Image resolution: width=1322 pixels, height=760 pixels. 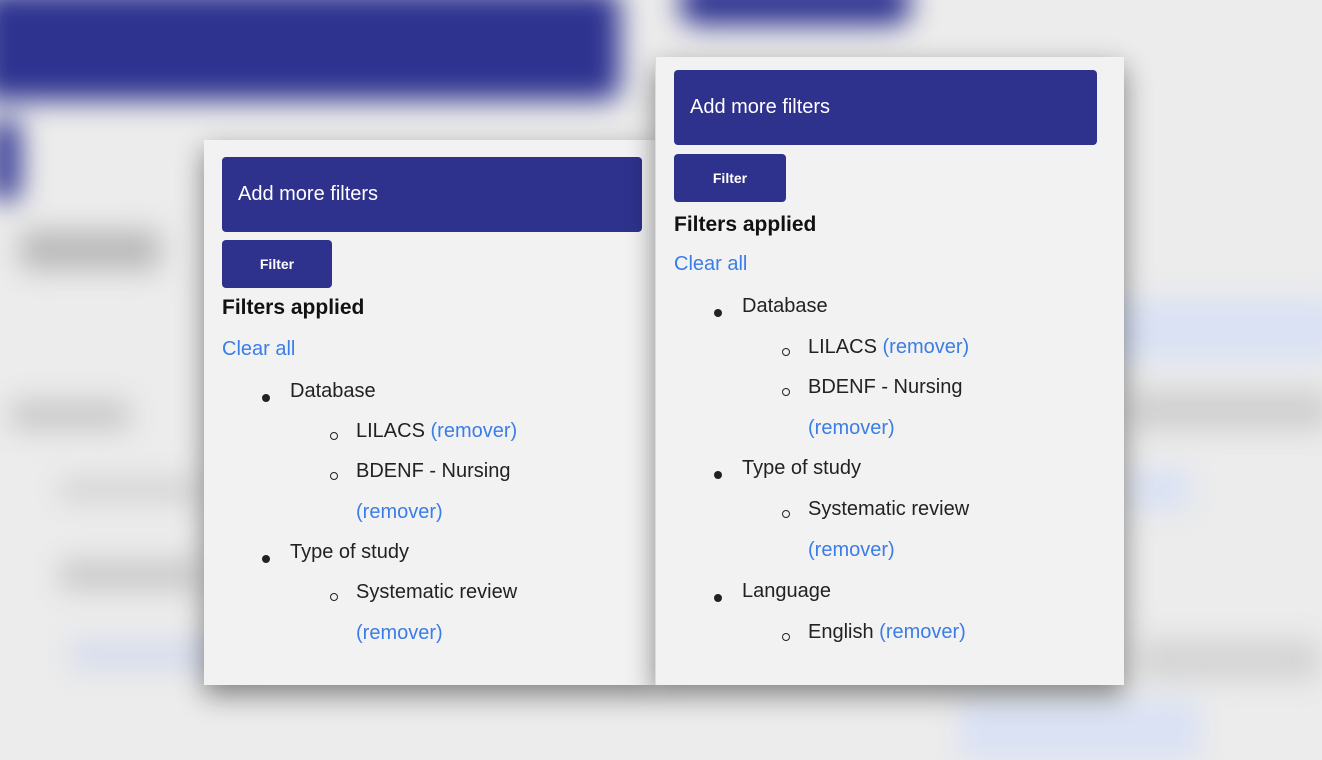 I want to click on filter-item-label: English, so click(x=841, y=632).